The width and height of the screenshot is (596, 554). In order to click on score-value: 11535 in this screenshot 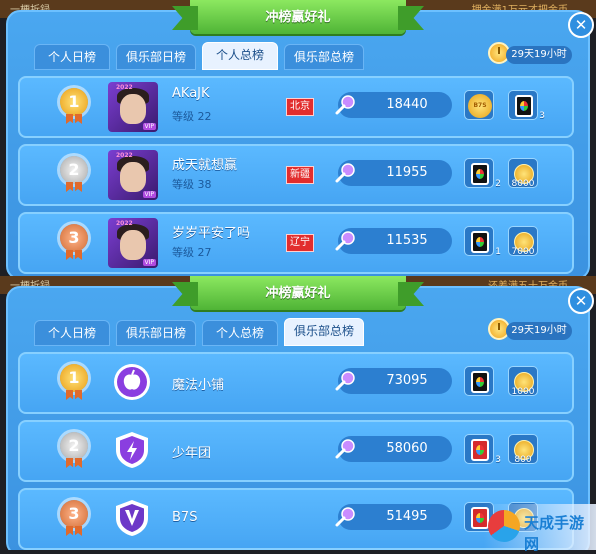, I will do `click(407, 240)`.